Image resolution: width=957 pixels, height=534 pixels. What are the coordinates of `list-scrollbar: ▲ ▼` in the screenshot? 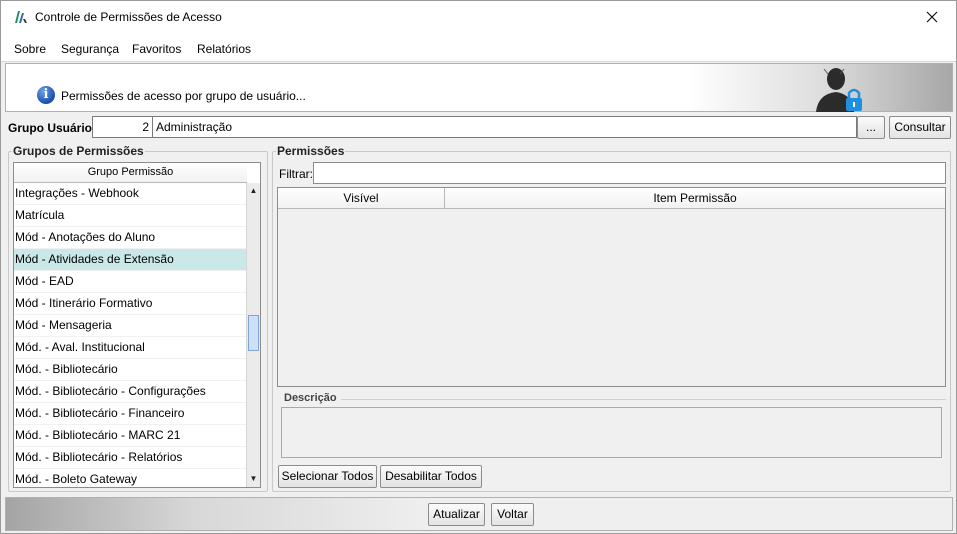 It's located at (253, 335).